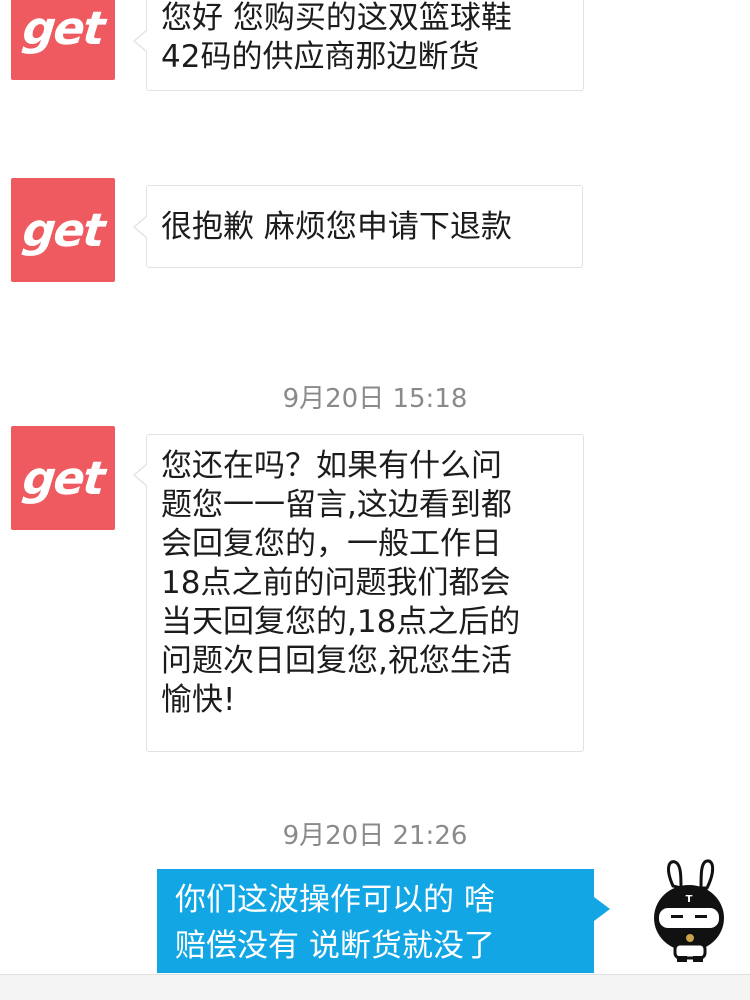 This screenshot has width=750, height=1000. What do you see at coordinates (335, 900) in the screenshot?
I see `message-line: 你们这波操作可以的 啥` at bounding box center [335, 900].